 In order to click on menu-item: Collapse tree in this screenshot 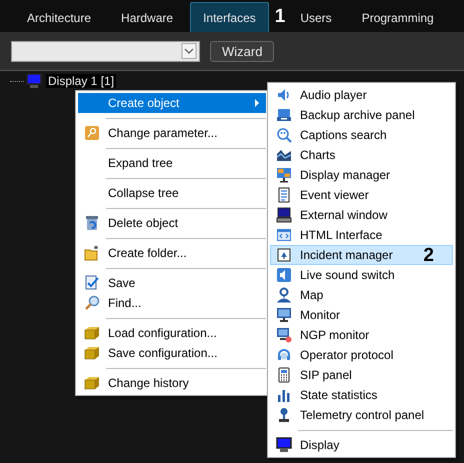, I will do `click(172, 193)`.